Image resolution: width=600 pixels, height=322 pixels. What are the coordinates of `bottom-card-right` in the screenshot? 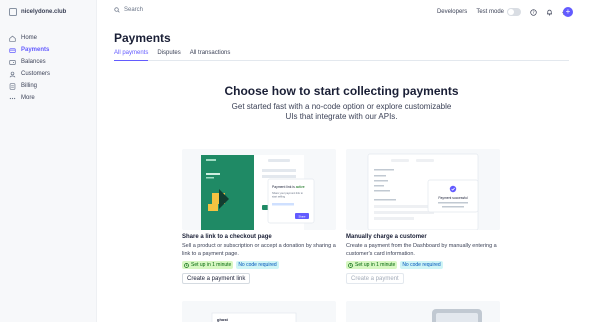 It's located at (423, 311).